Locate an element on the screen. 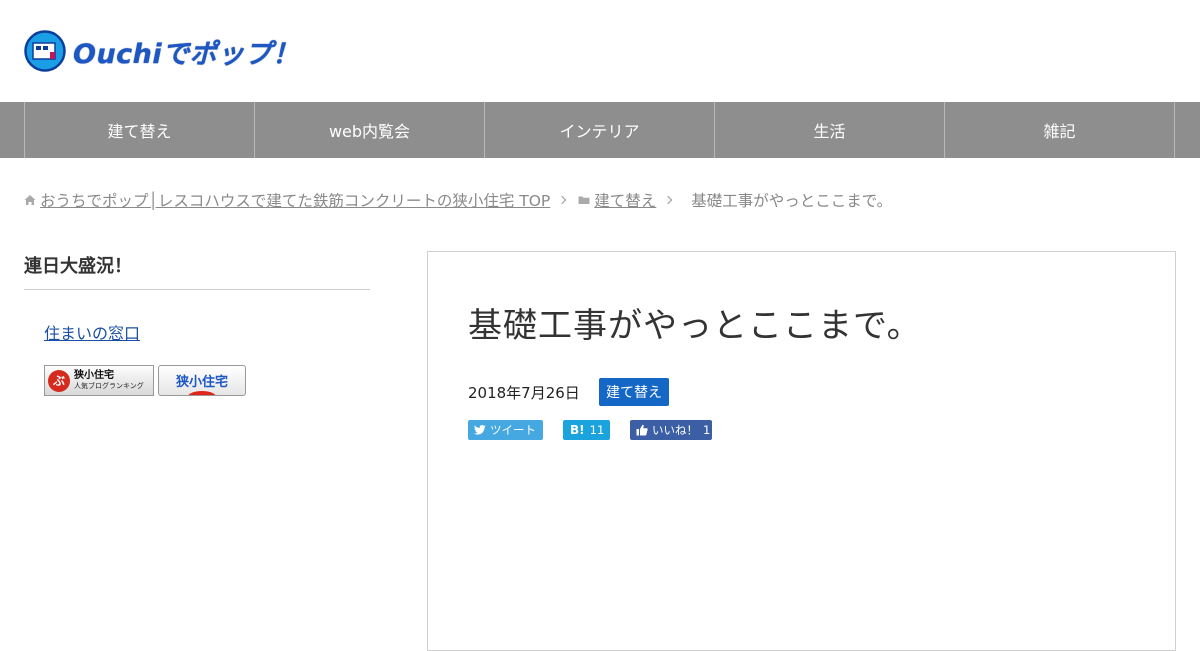 This screenshot has height=651, width=1200. category-badge: 建て替え is located at coordinates (634, 392).